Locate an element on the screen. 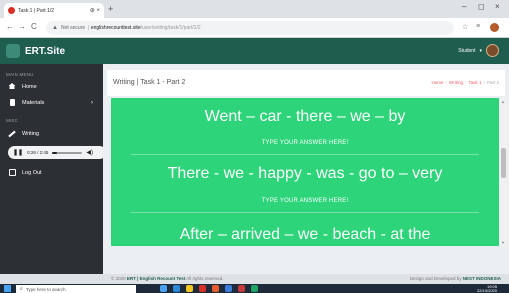 Image resolution: width=509 pixels, height=293 pixels. browser-tab: Task 1 | Part 1/2 ⊕ × is located at coordinates (54, 10).